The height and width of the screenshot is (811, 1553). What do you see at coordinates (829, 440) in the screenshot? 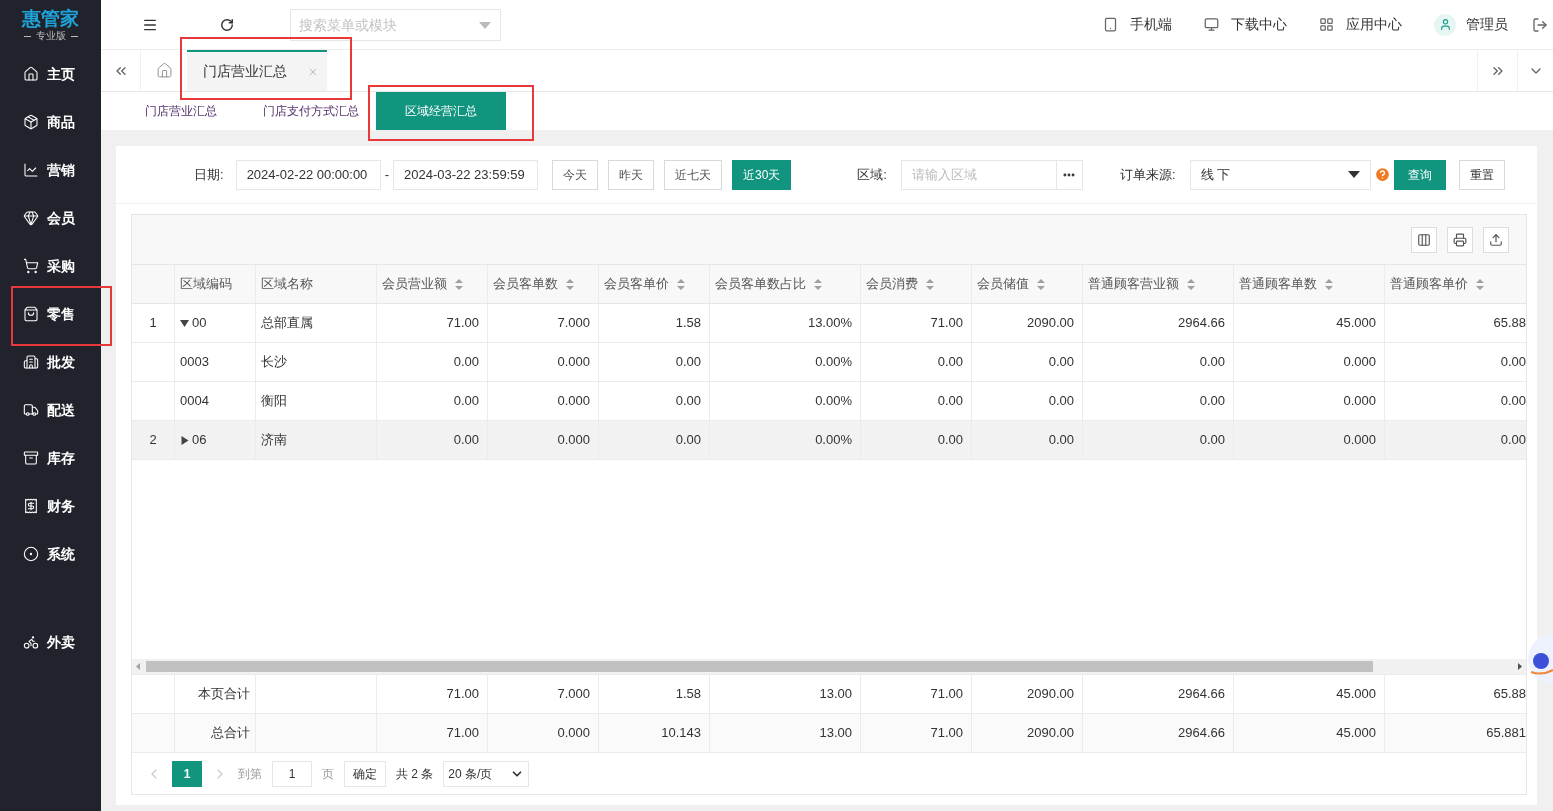
I see `table-row: 2 06 济南 0.00 0.000 0.00 0.00% 0.00 0.00 0.00 0.000 0.00` at bounding box center [829, 440].